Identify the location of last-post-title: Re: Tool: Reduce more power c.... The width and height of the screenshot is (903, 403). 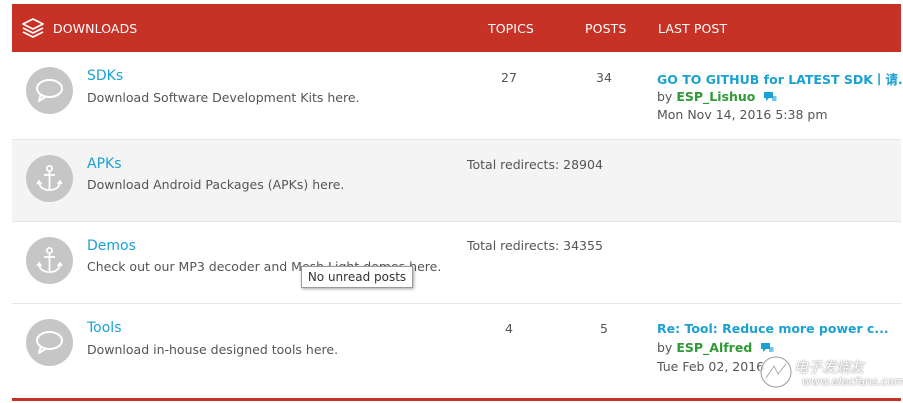
(773, 328).